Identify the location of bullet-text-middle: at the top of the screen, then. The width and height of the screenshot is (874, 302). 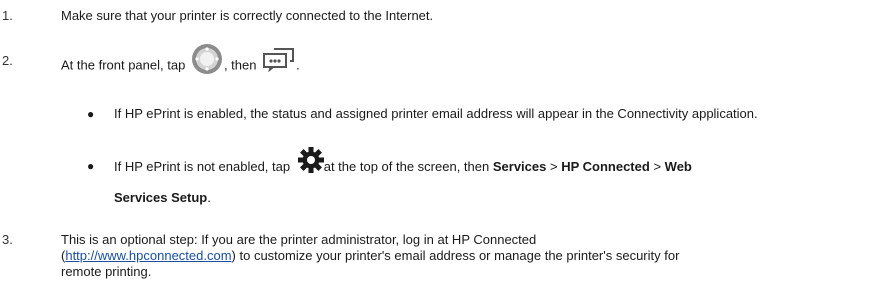
(406, 166).